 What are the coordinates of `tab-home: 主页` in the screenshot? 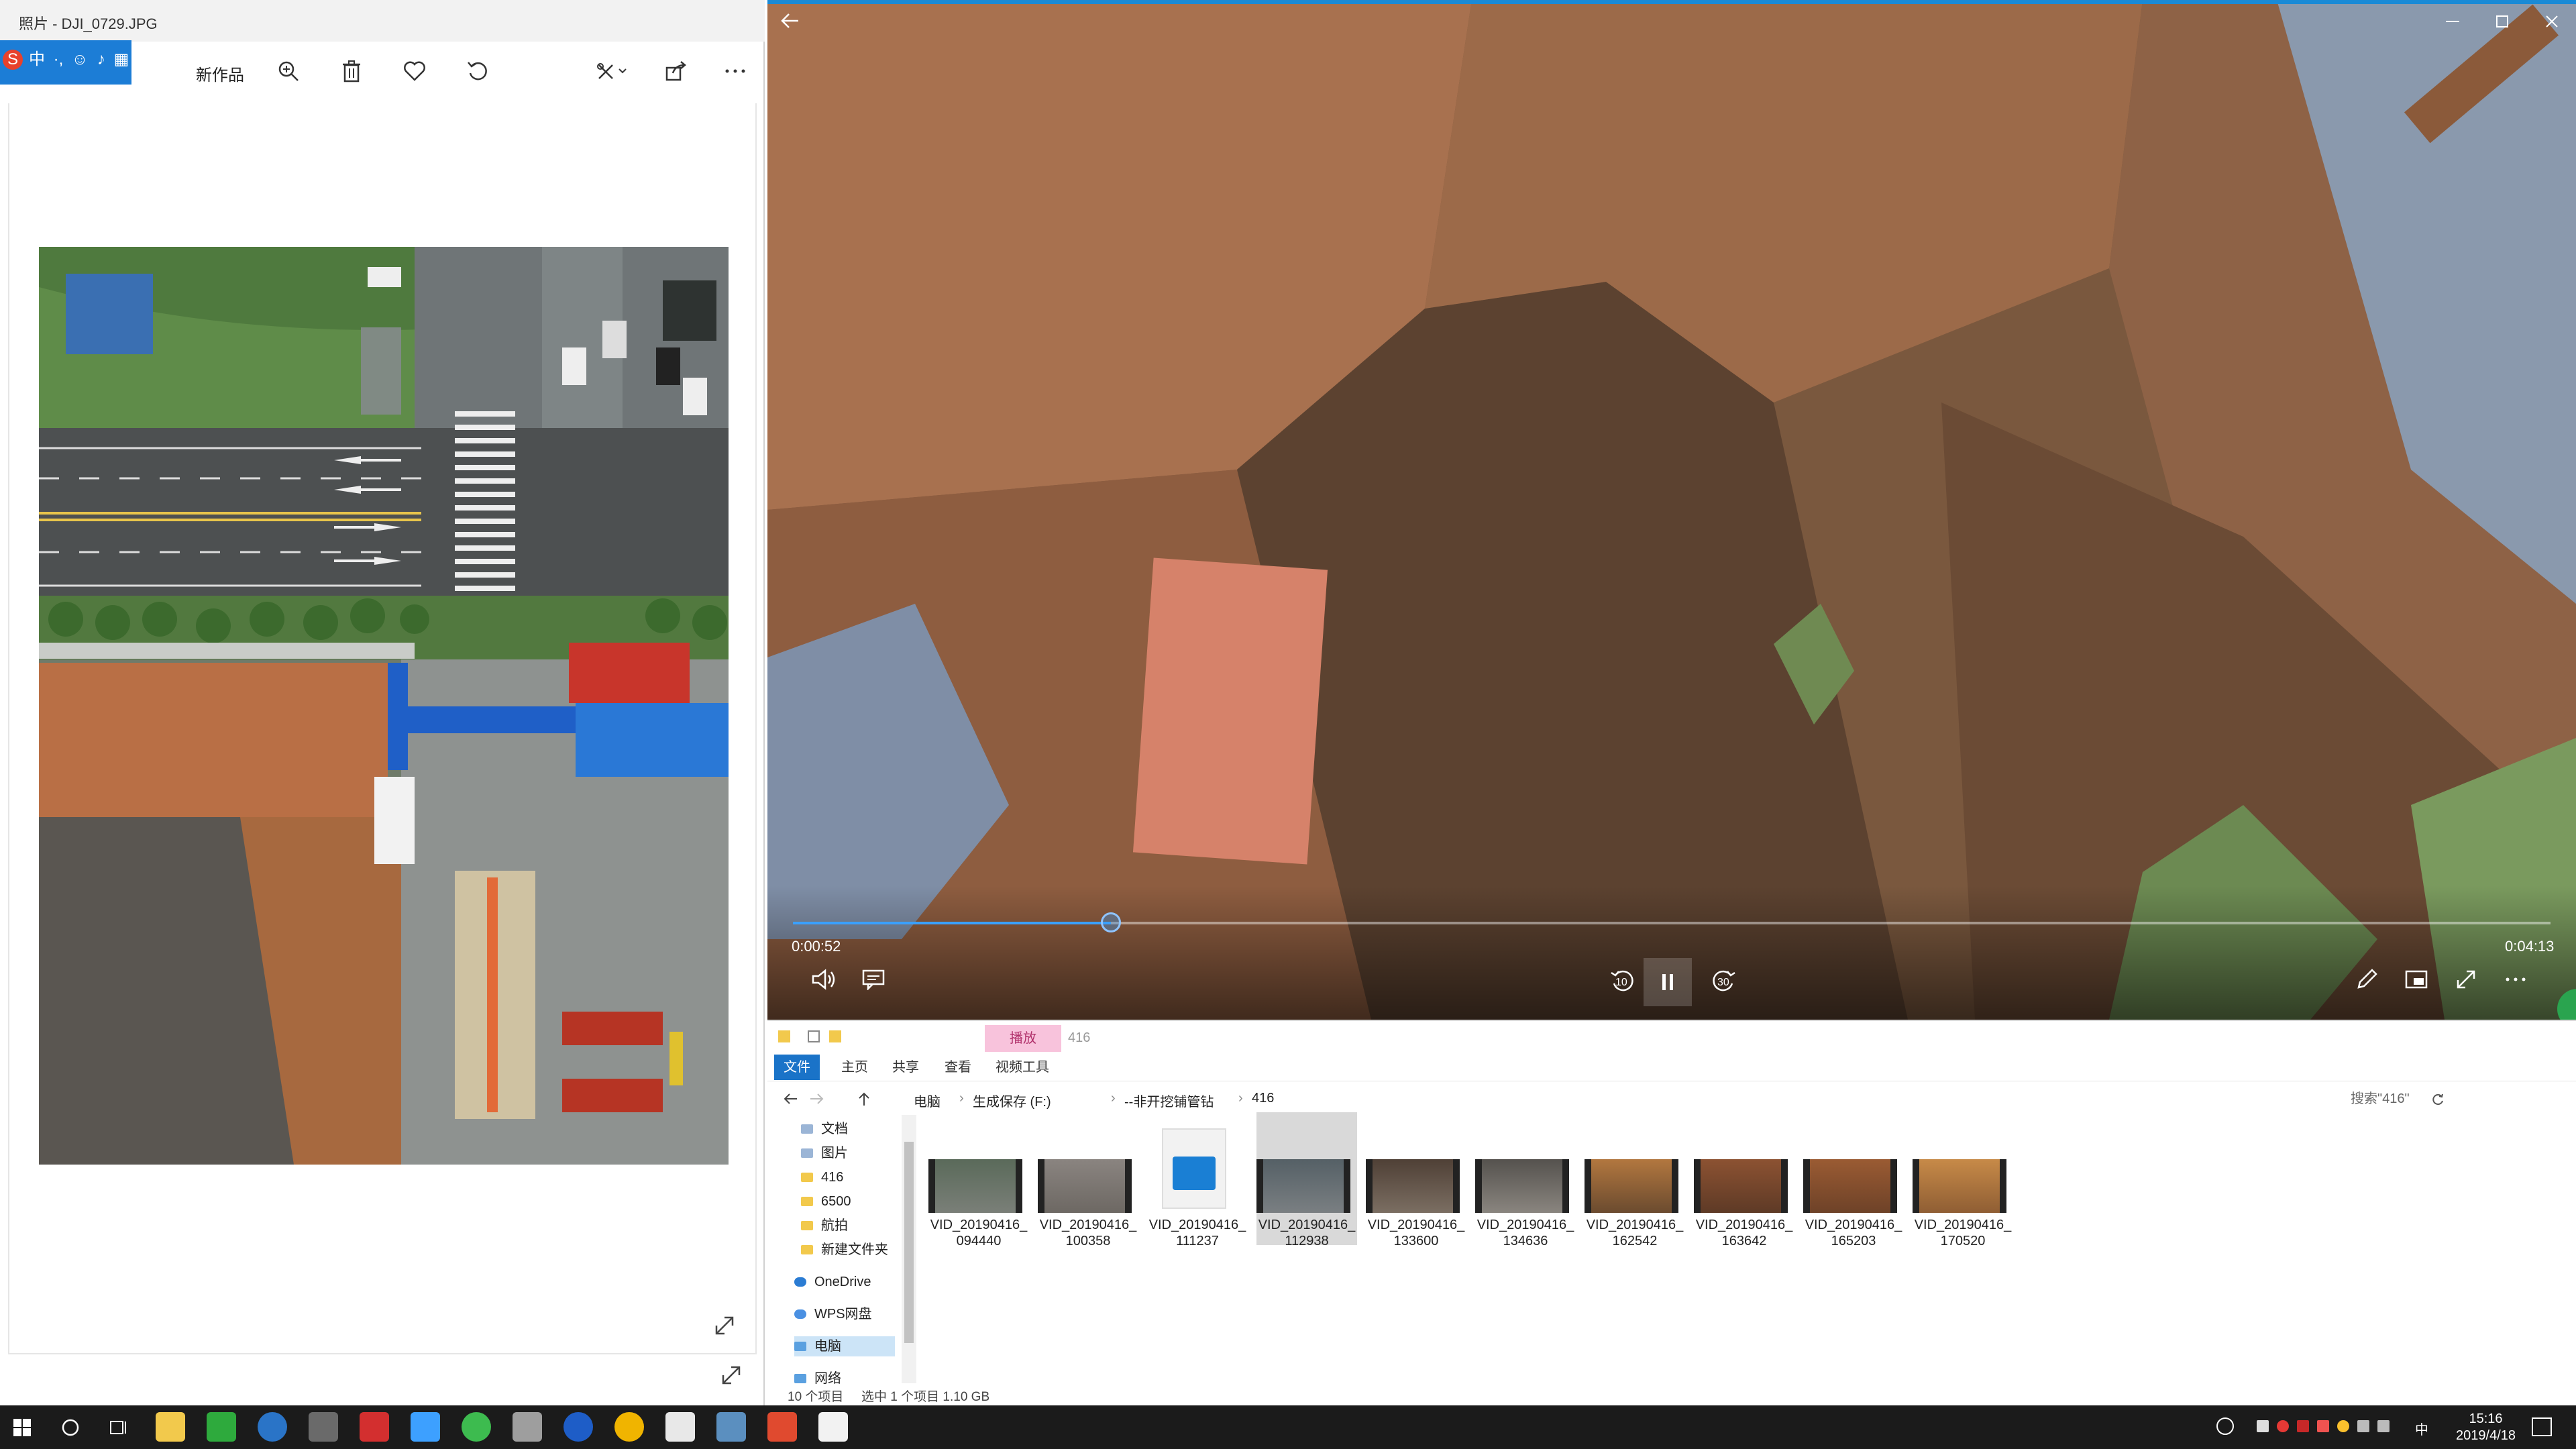 It's located at (854, 1067).